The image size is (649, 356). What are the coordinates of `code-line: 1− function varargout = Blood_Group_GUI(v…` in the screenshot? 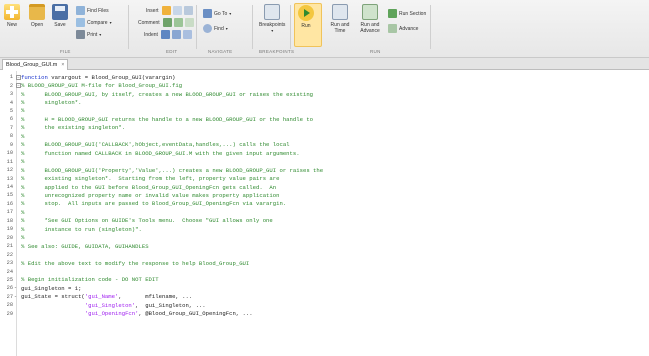 It's located at (324, 77).